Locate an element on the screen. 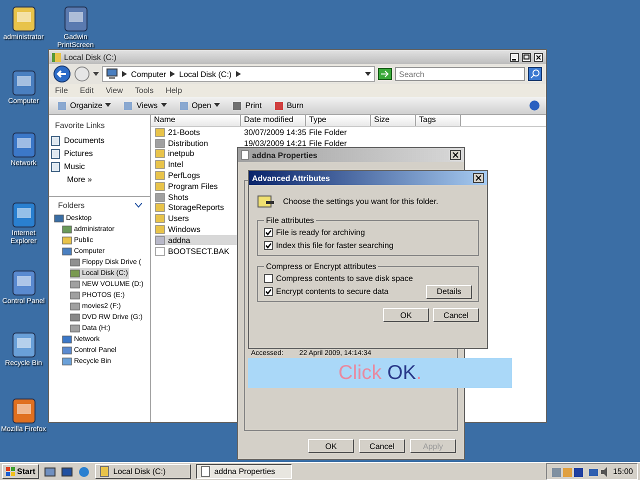 The width and height of the screenshot is (640, 480). toolbar-button: Views is located at coordinates (145, 106).